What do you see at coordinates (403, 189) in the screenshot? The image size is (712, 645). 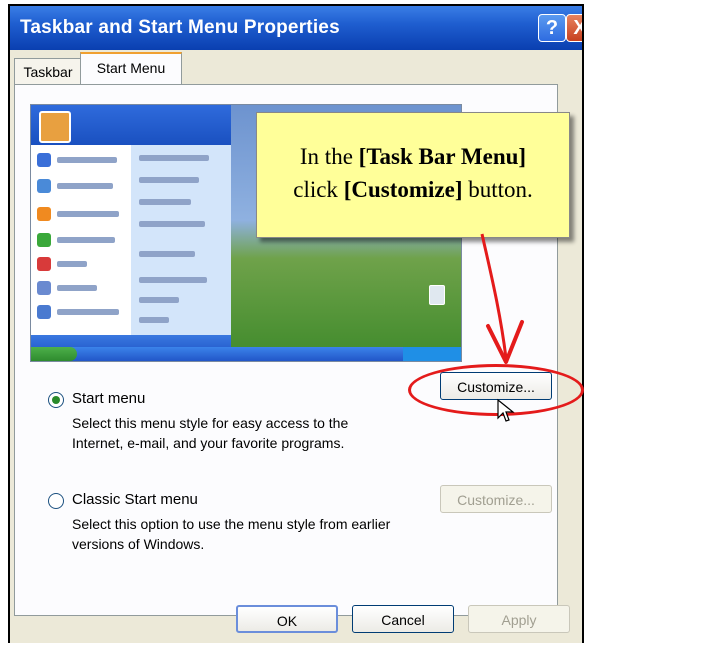 I see `callout-customize: [Customize]` at bounding box center [403, 189].